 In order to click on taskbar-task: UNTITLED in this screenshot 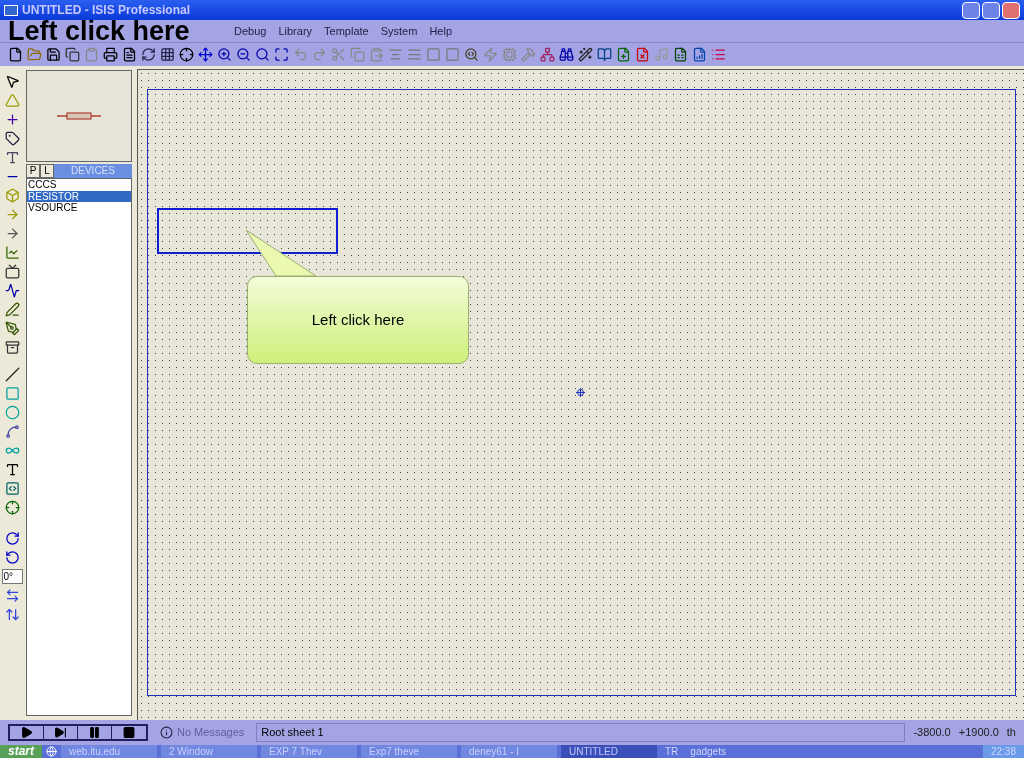, I will do `click(609, 751)`.